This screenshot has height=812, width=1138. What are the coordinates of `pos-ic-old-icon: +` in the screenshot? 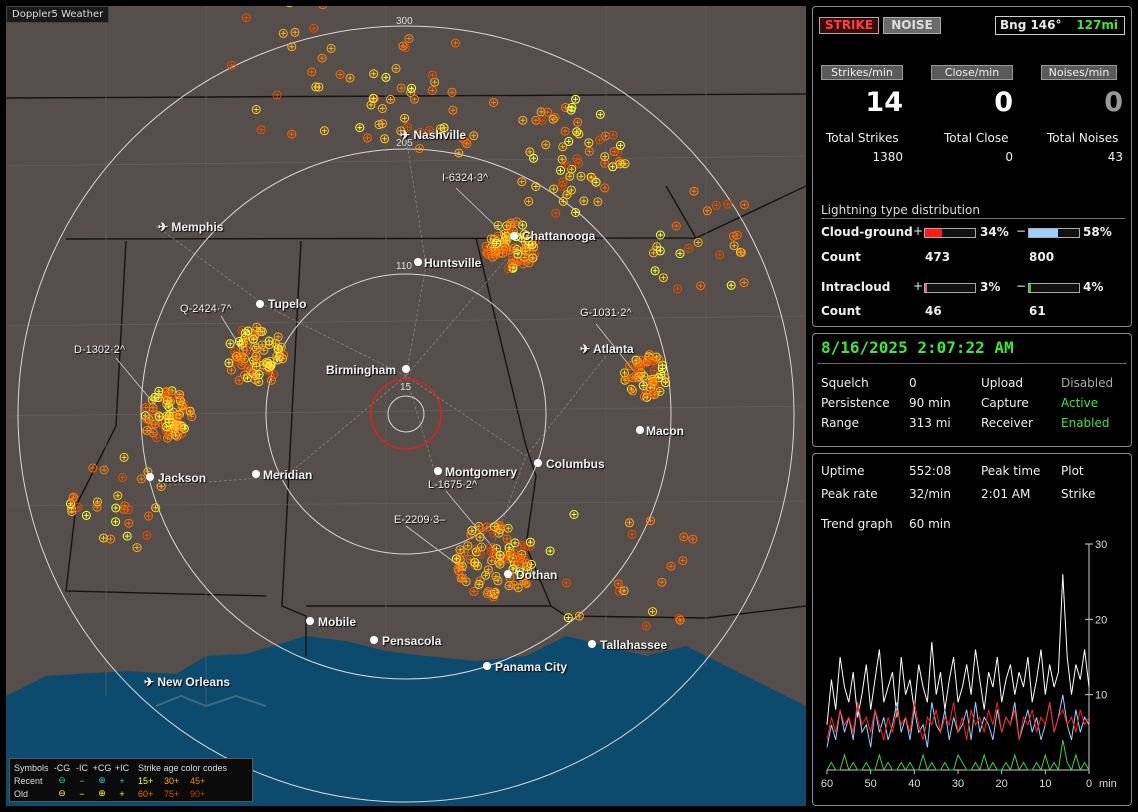 It's located at (122, 793).